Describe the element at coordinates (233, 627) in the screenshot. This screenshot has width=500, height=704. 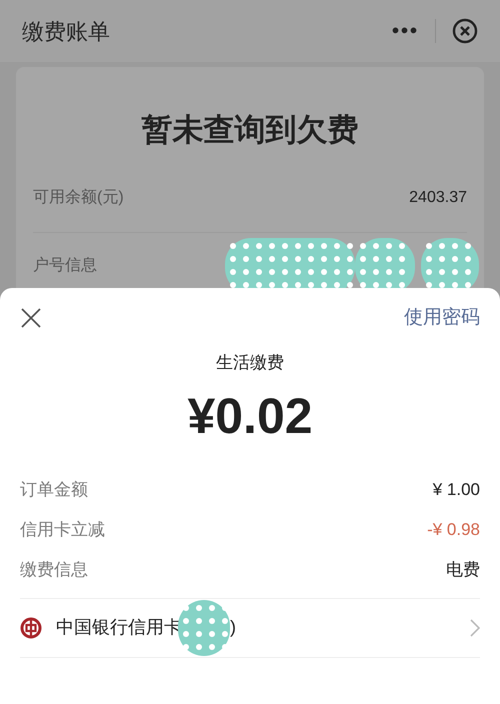
I see `card-suffix: )` at that location.